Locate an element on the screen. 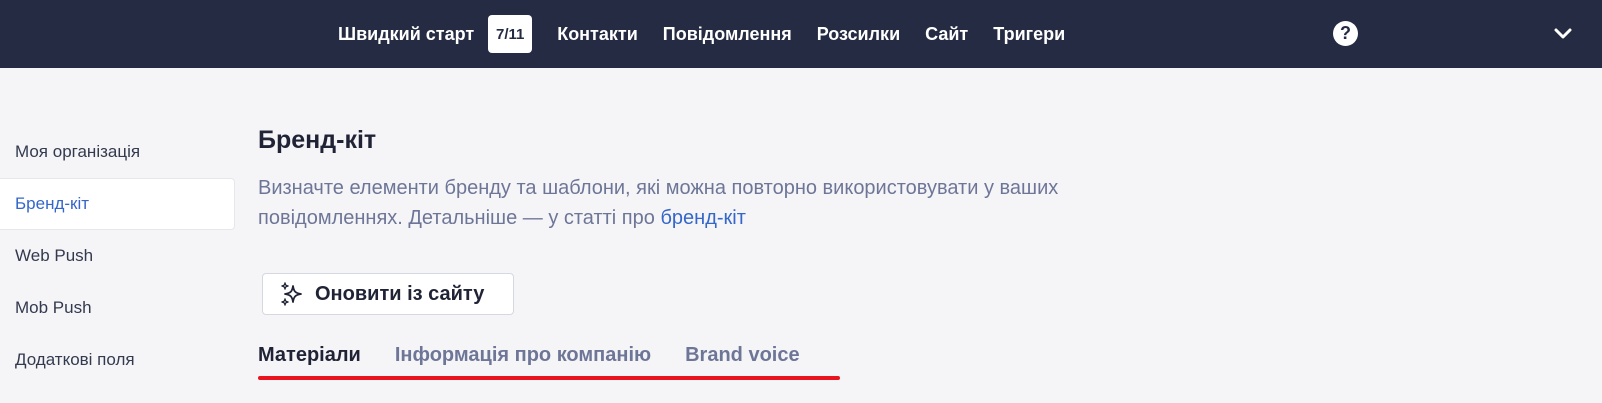 The image size is (1602, 403). description-line-2: повідомленнях. Детальніше — у статті про is located at coordinates (459, 218).